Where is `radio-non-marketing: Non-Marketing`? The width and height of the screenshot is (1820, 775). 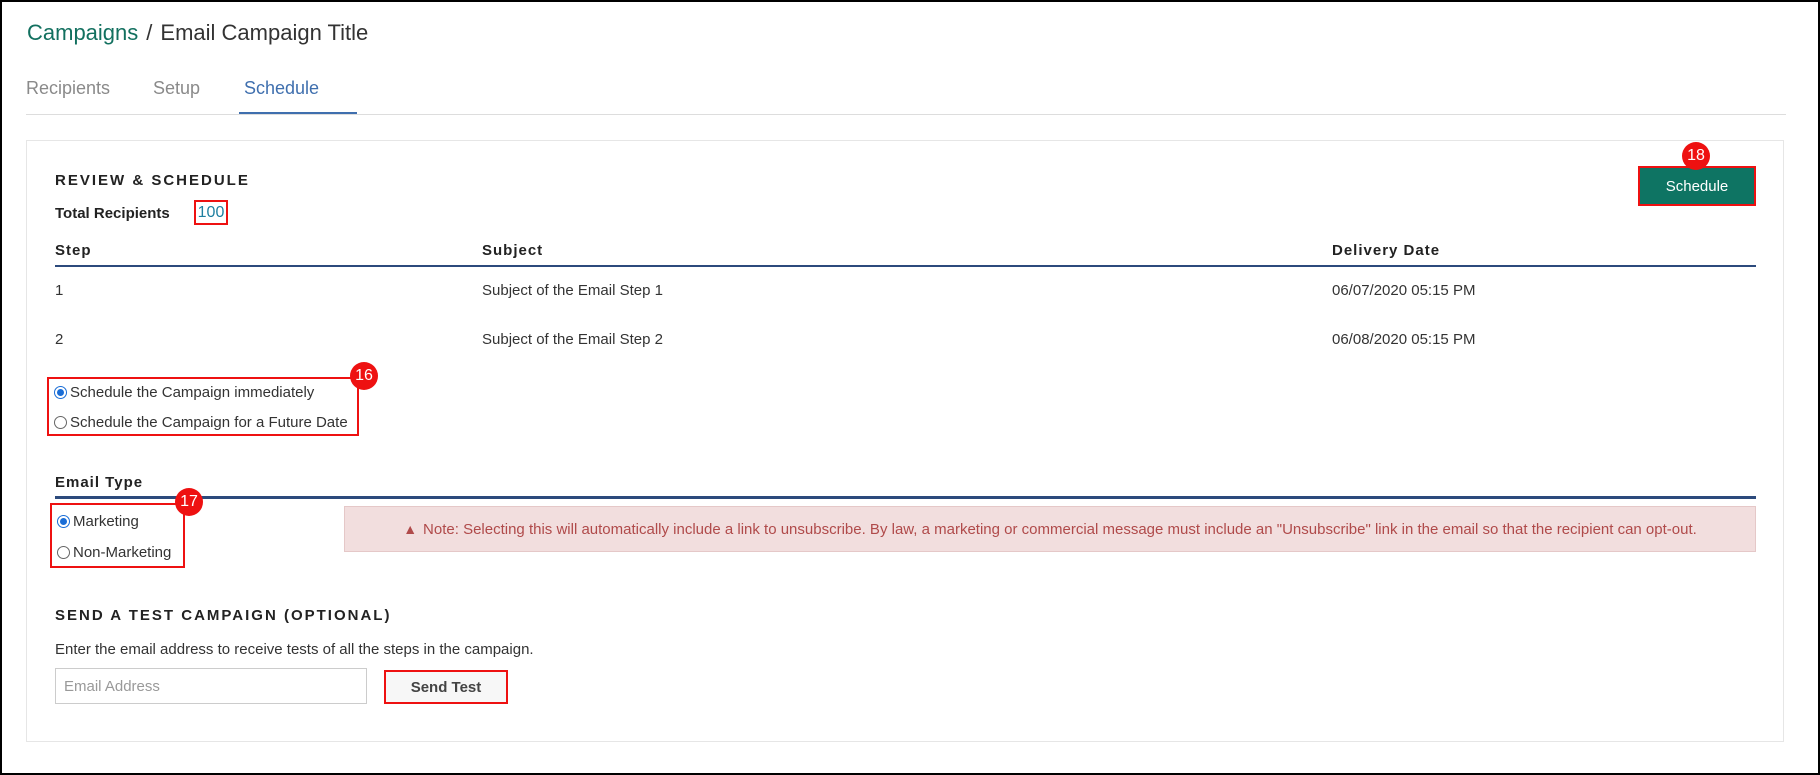
radio-non-marketing: Non-Marketing is located at coordinates (114, 552).